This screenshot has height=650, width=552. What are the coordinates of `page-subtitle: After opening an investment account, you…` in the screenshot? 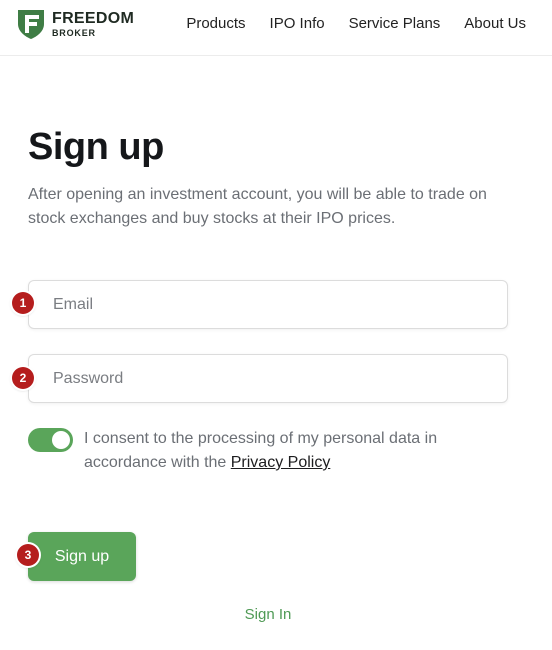 It's located at (257, 206).